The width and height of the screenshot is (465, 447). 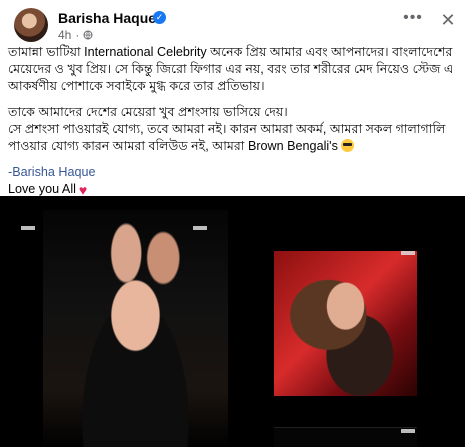 I want to click on sunglasses-emoji-icon, so click(x=347, y=145).